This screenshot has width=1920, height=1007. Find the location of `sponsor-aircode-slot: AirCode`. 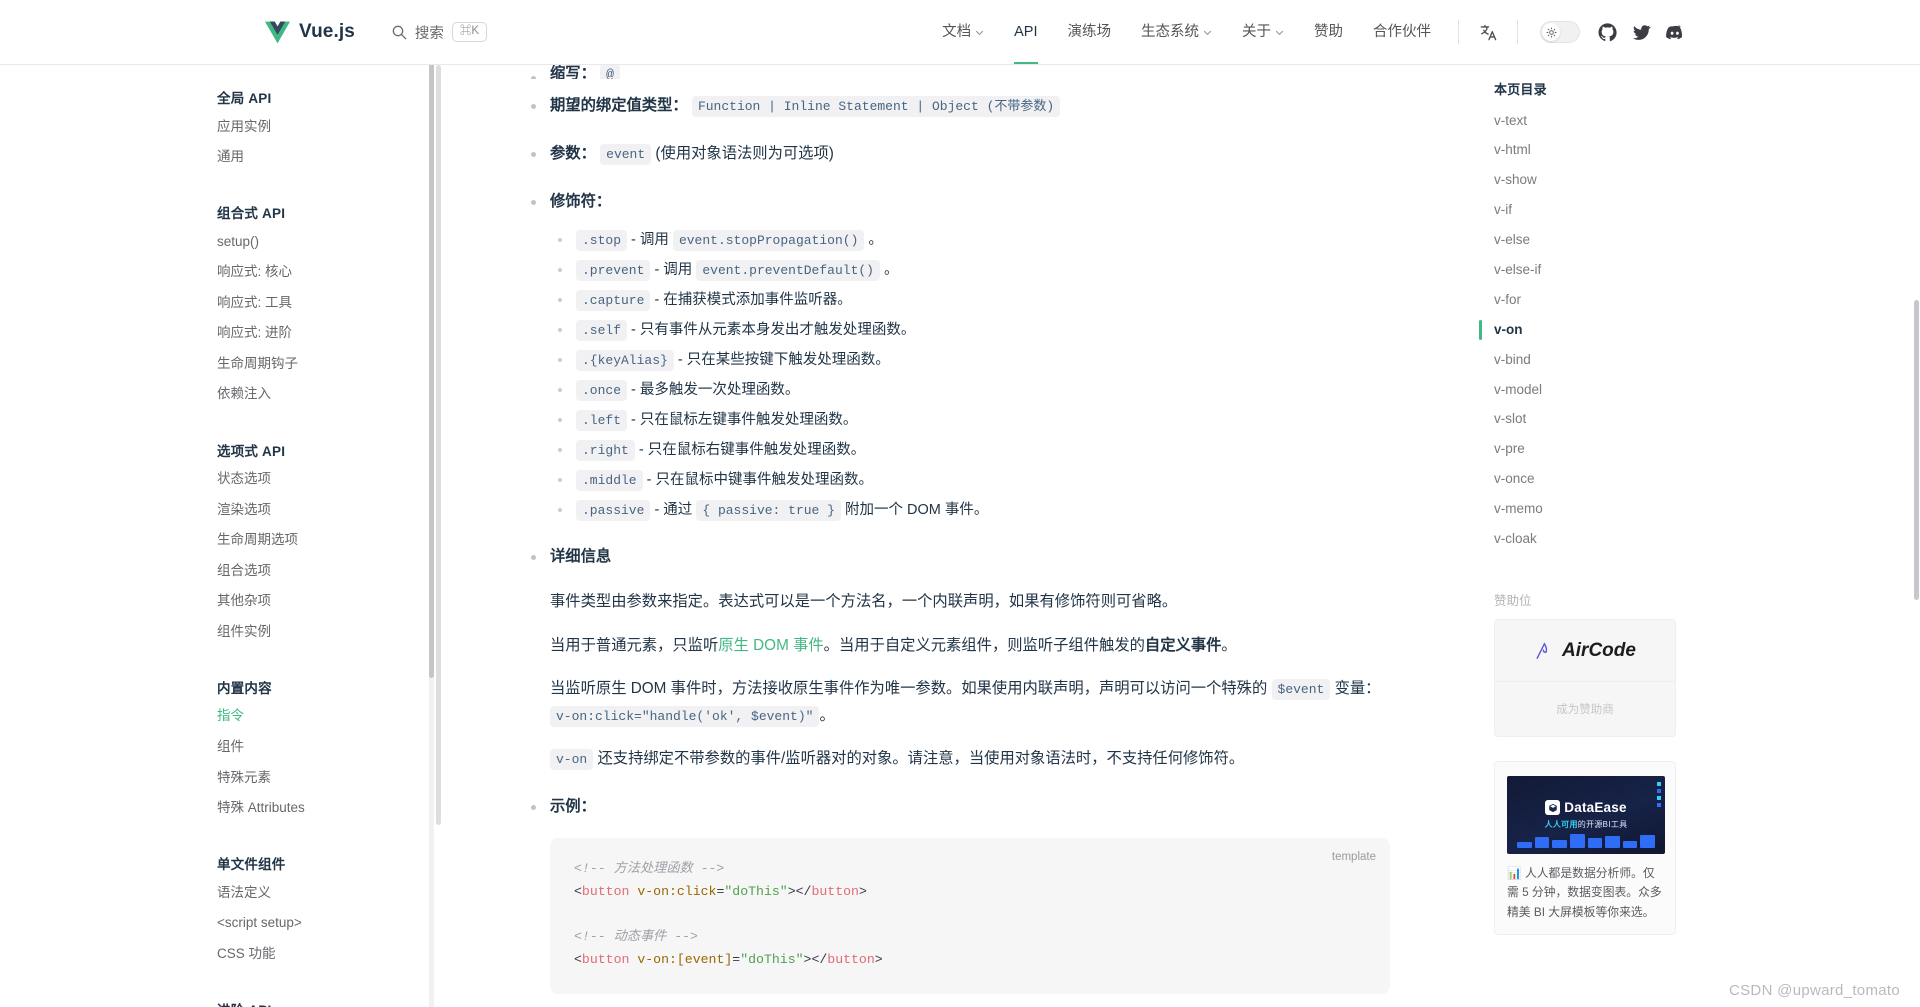

sponsor-aircode-slot: AirCode is located at coordinates (1585, 651).